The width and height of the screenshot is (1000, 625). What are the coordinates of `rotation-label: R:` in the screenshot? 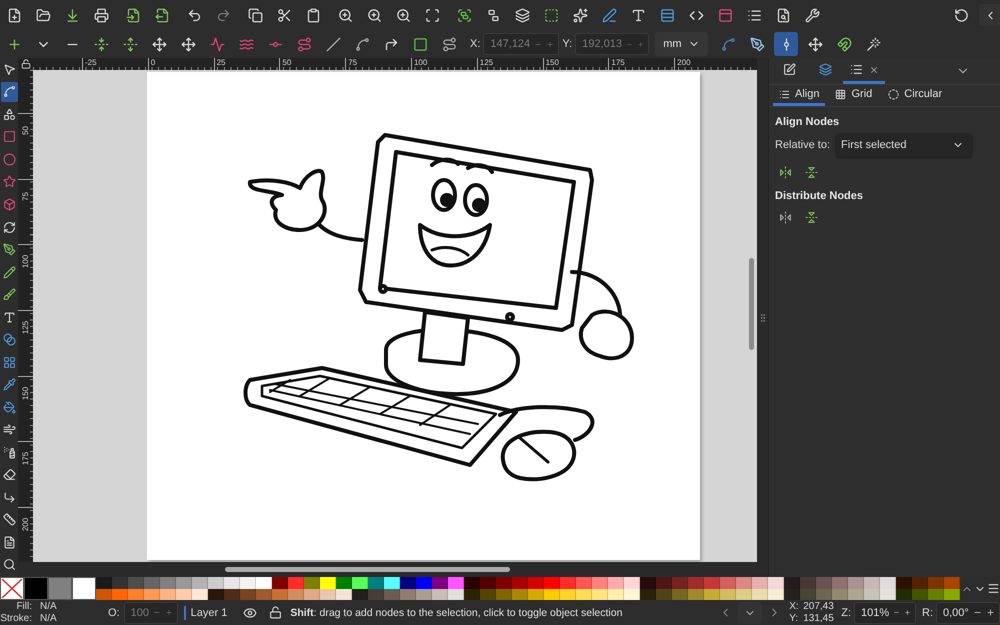 It's located at (927, 612).